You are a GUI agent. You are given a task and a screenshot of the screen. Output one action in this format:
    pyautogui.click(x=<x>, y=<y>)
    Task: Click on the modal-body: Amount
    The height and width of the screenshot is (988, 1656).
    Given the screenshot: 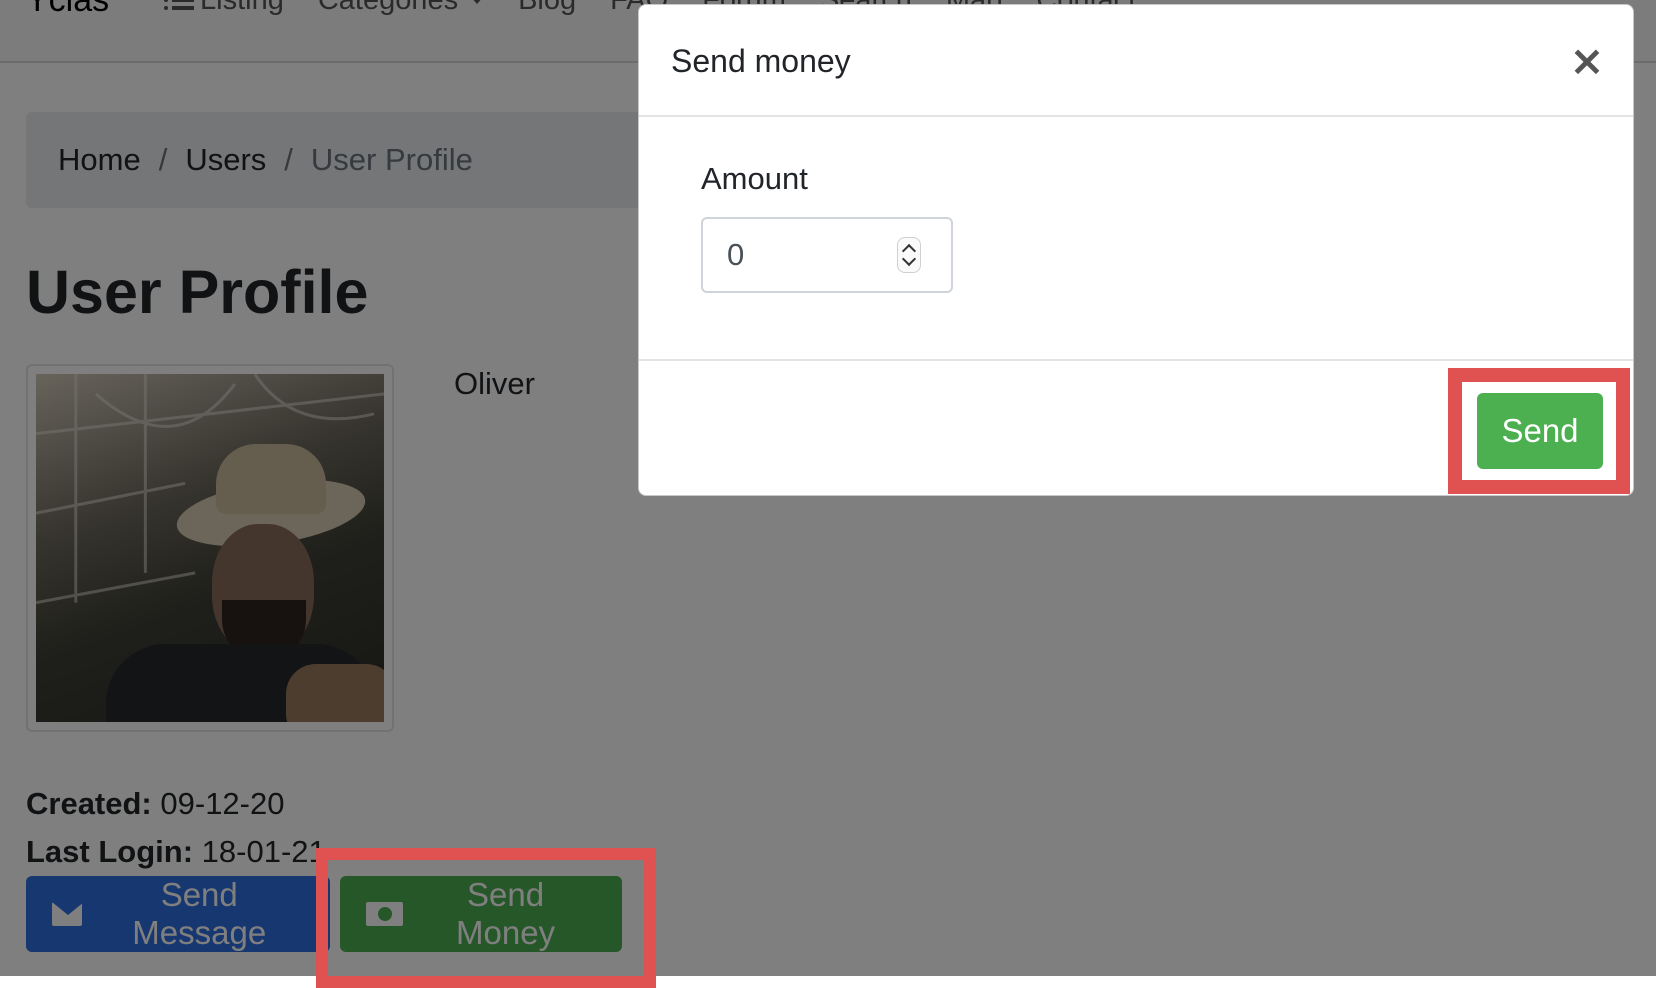 What is the action you would take?
    pyautogui.click(x=1136, y=238)
    